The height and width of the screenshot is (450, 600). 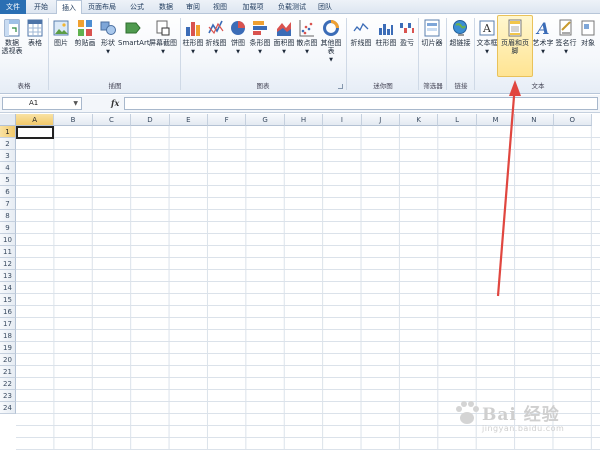 I want to click on bar-chart-button: 条形图 ▼, so click(x=260, y=37).